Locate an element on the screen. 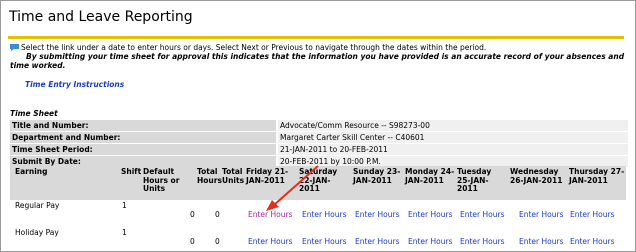  annotation-arrow-icon is located at coordinates (292, 188).